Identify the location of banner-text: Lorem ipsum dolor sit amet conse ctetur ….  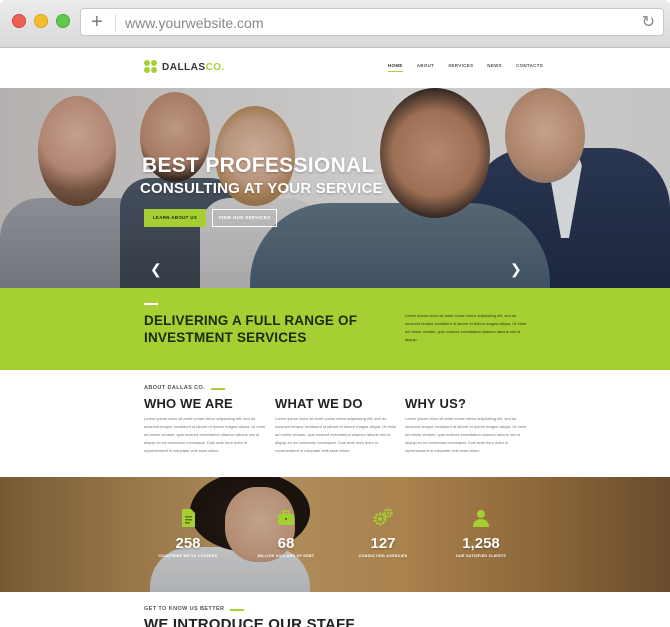
(466, 327).